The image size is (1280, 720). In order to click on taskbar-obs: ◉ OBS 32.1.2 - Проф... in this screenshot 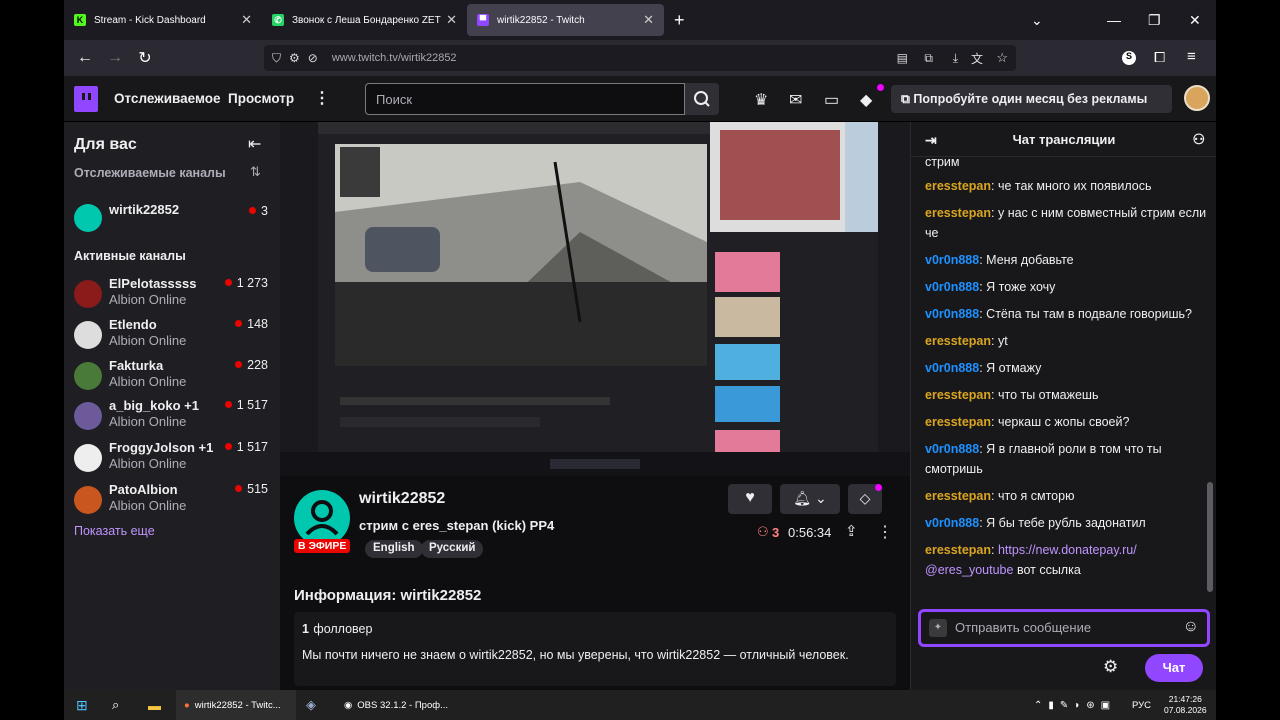, I will do `click(396, 705)`.